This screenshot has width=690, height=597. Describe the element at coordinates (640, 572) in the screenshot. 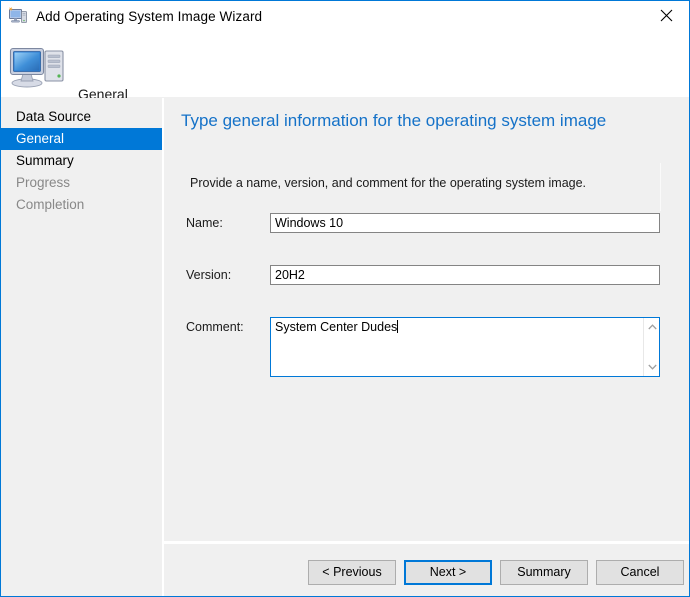

I see `cancel-button: Cancel` at that location.